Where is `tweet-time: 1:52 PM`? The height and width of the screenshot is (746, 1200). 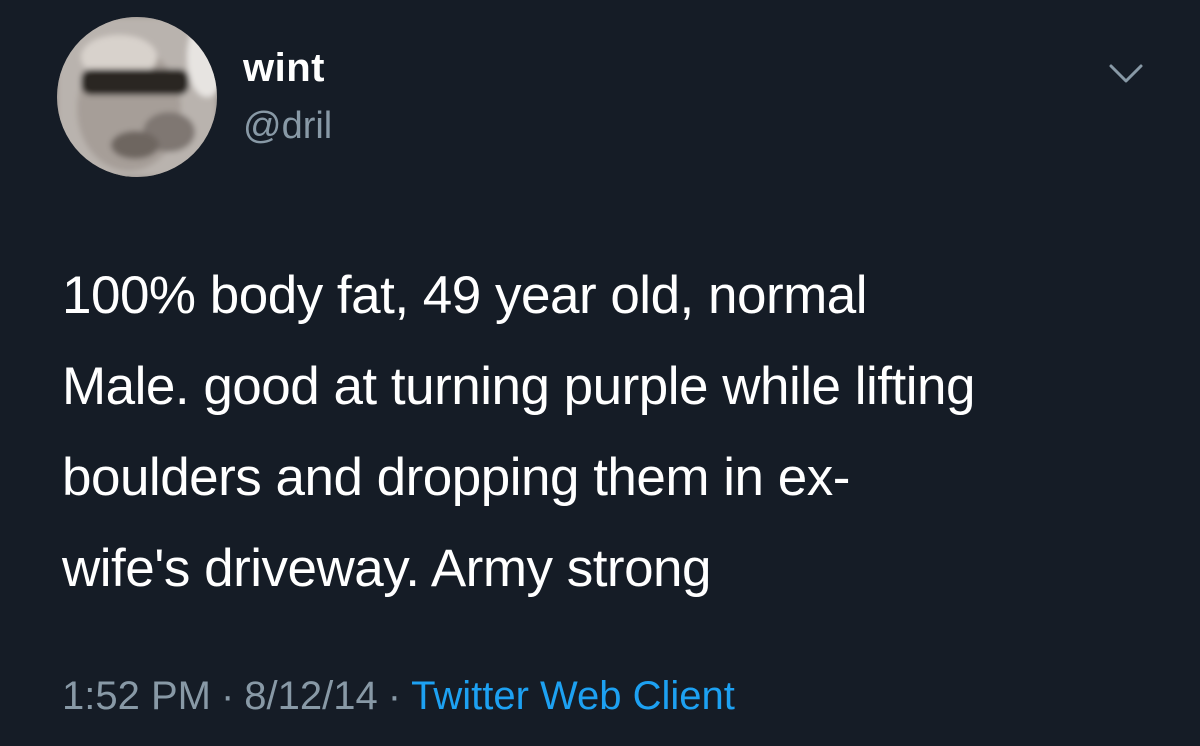
tweet-time: 1:52 PM is located at coordinates (136, 696).